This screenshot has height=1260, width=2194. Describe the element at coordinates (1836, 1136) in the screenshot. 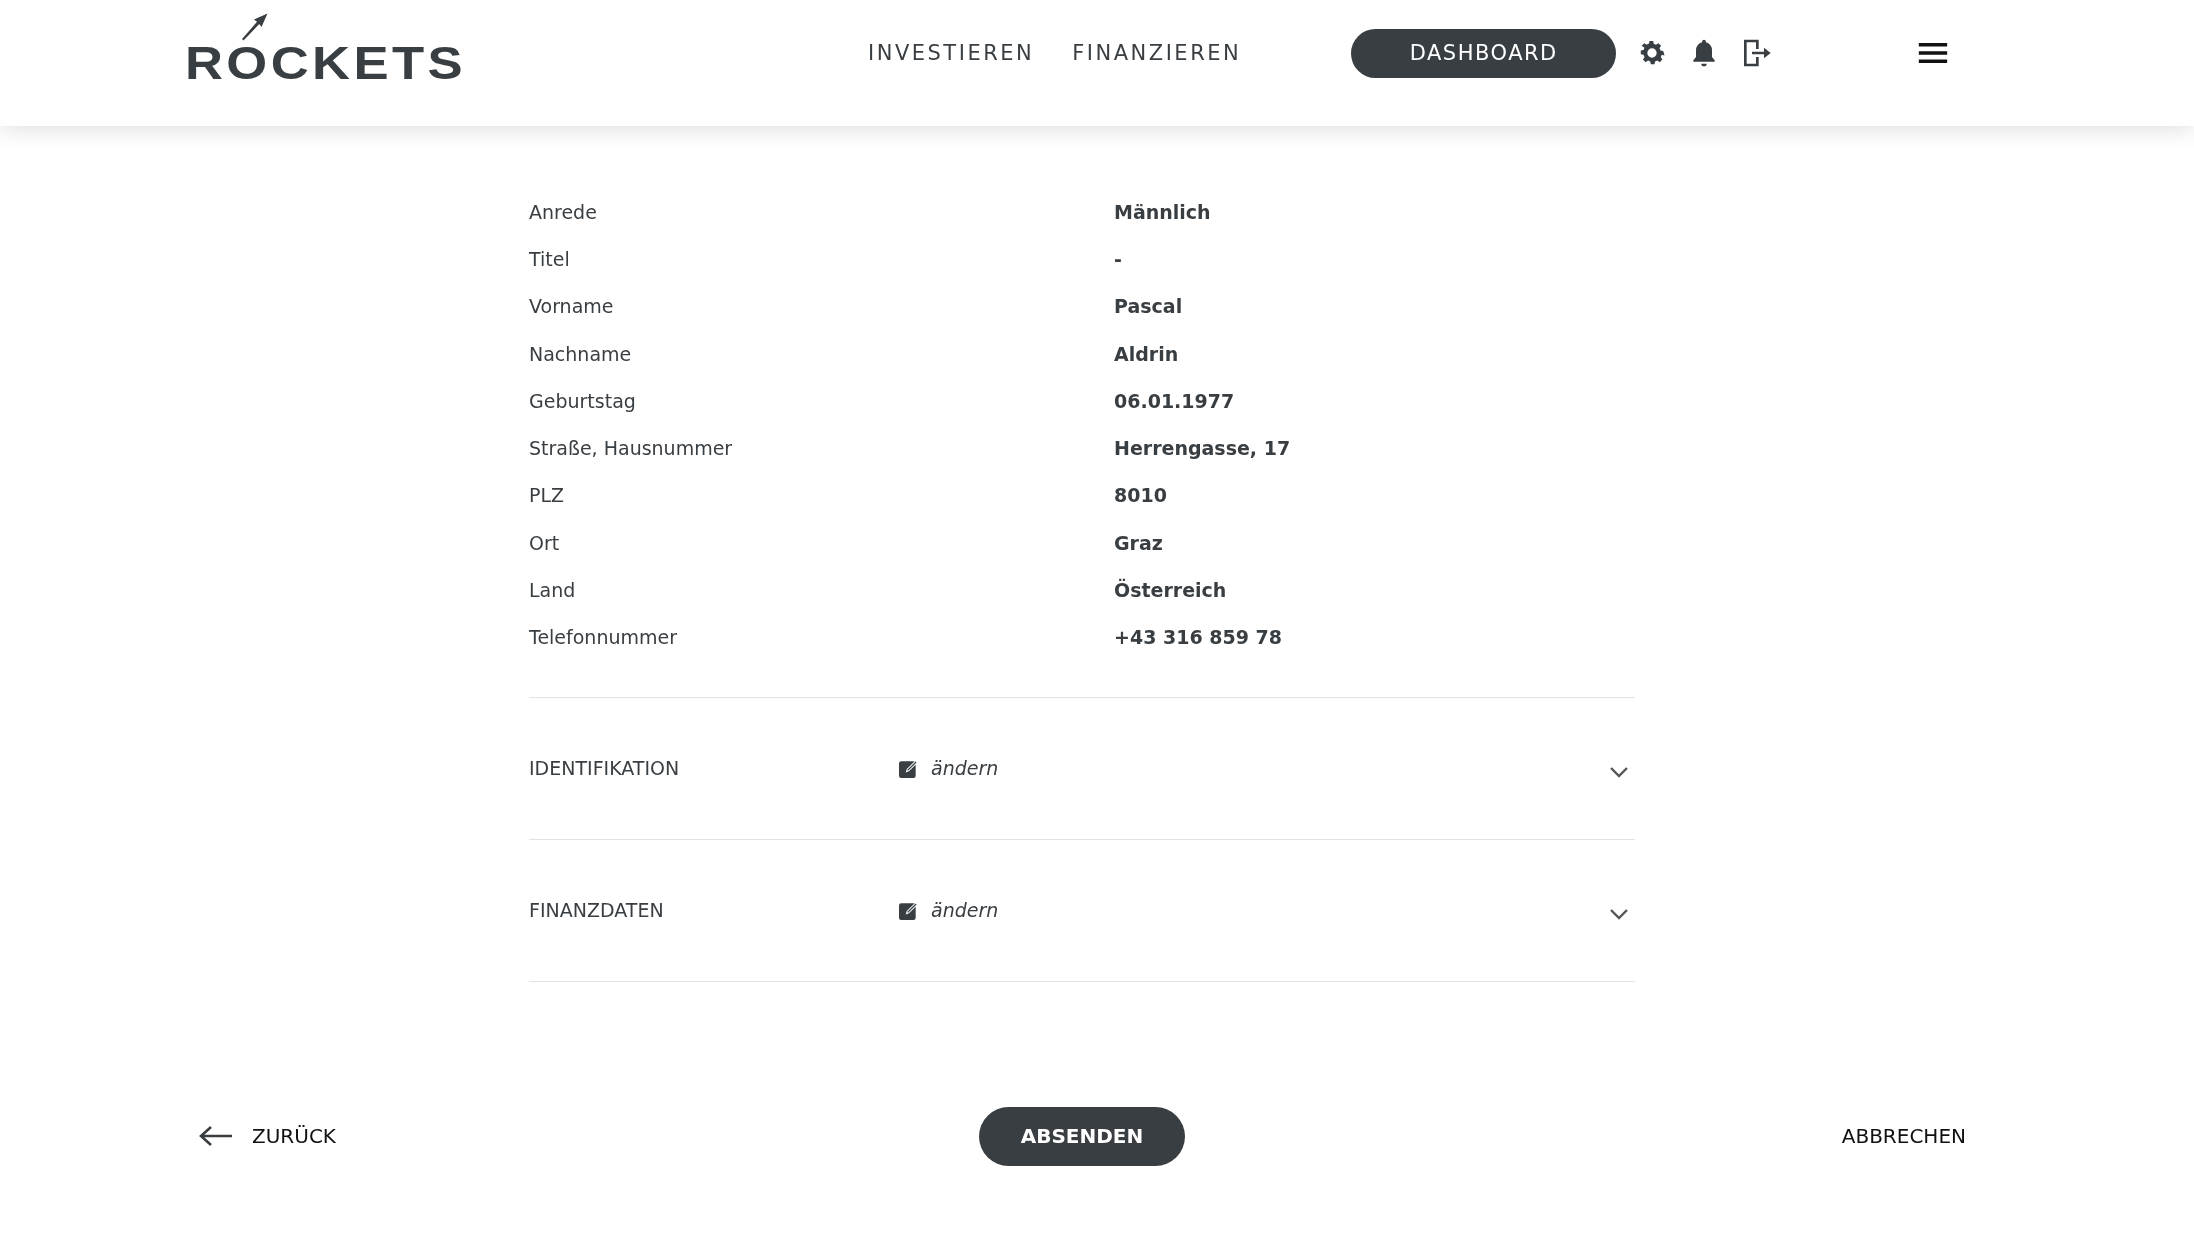

I see `cancel-link: ABBRECHEN` at that location.